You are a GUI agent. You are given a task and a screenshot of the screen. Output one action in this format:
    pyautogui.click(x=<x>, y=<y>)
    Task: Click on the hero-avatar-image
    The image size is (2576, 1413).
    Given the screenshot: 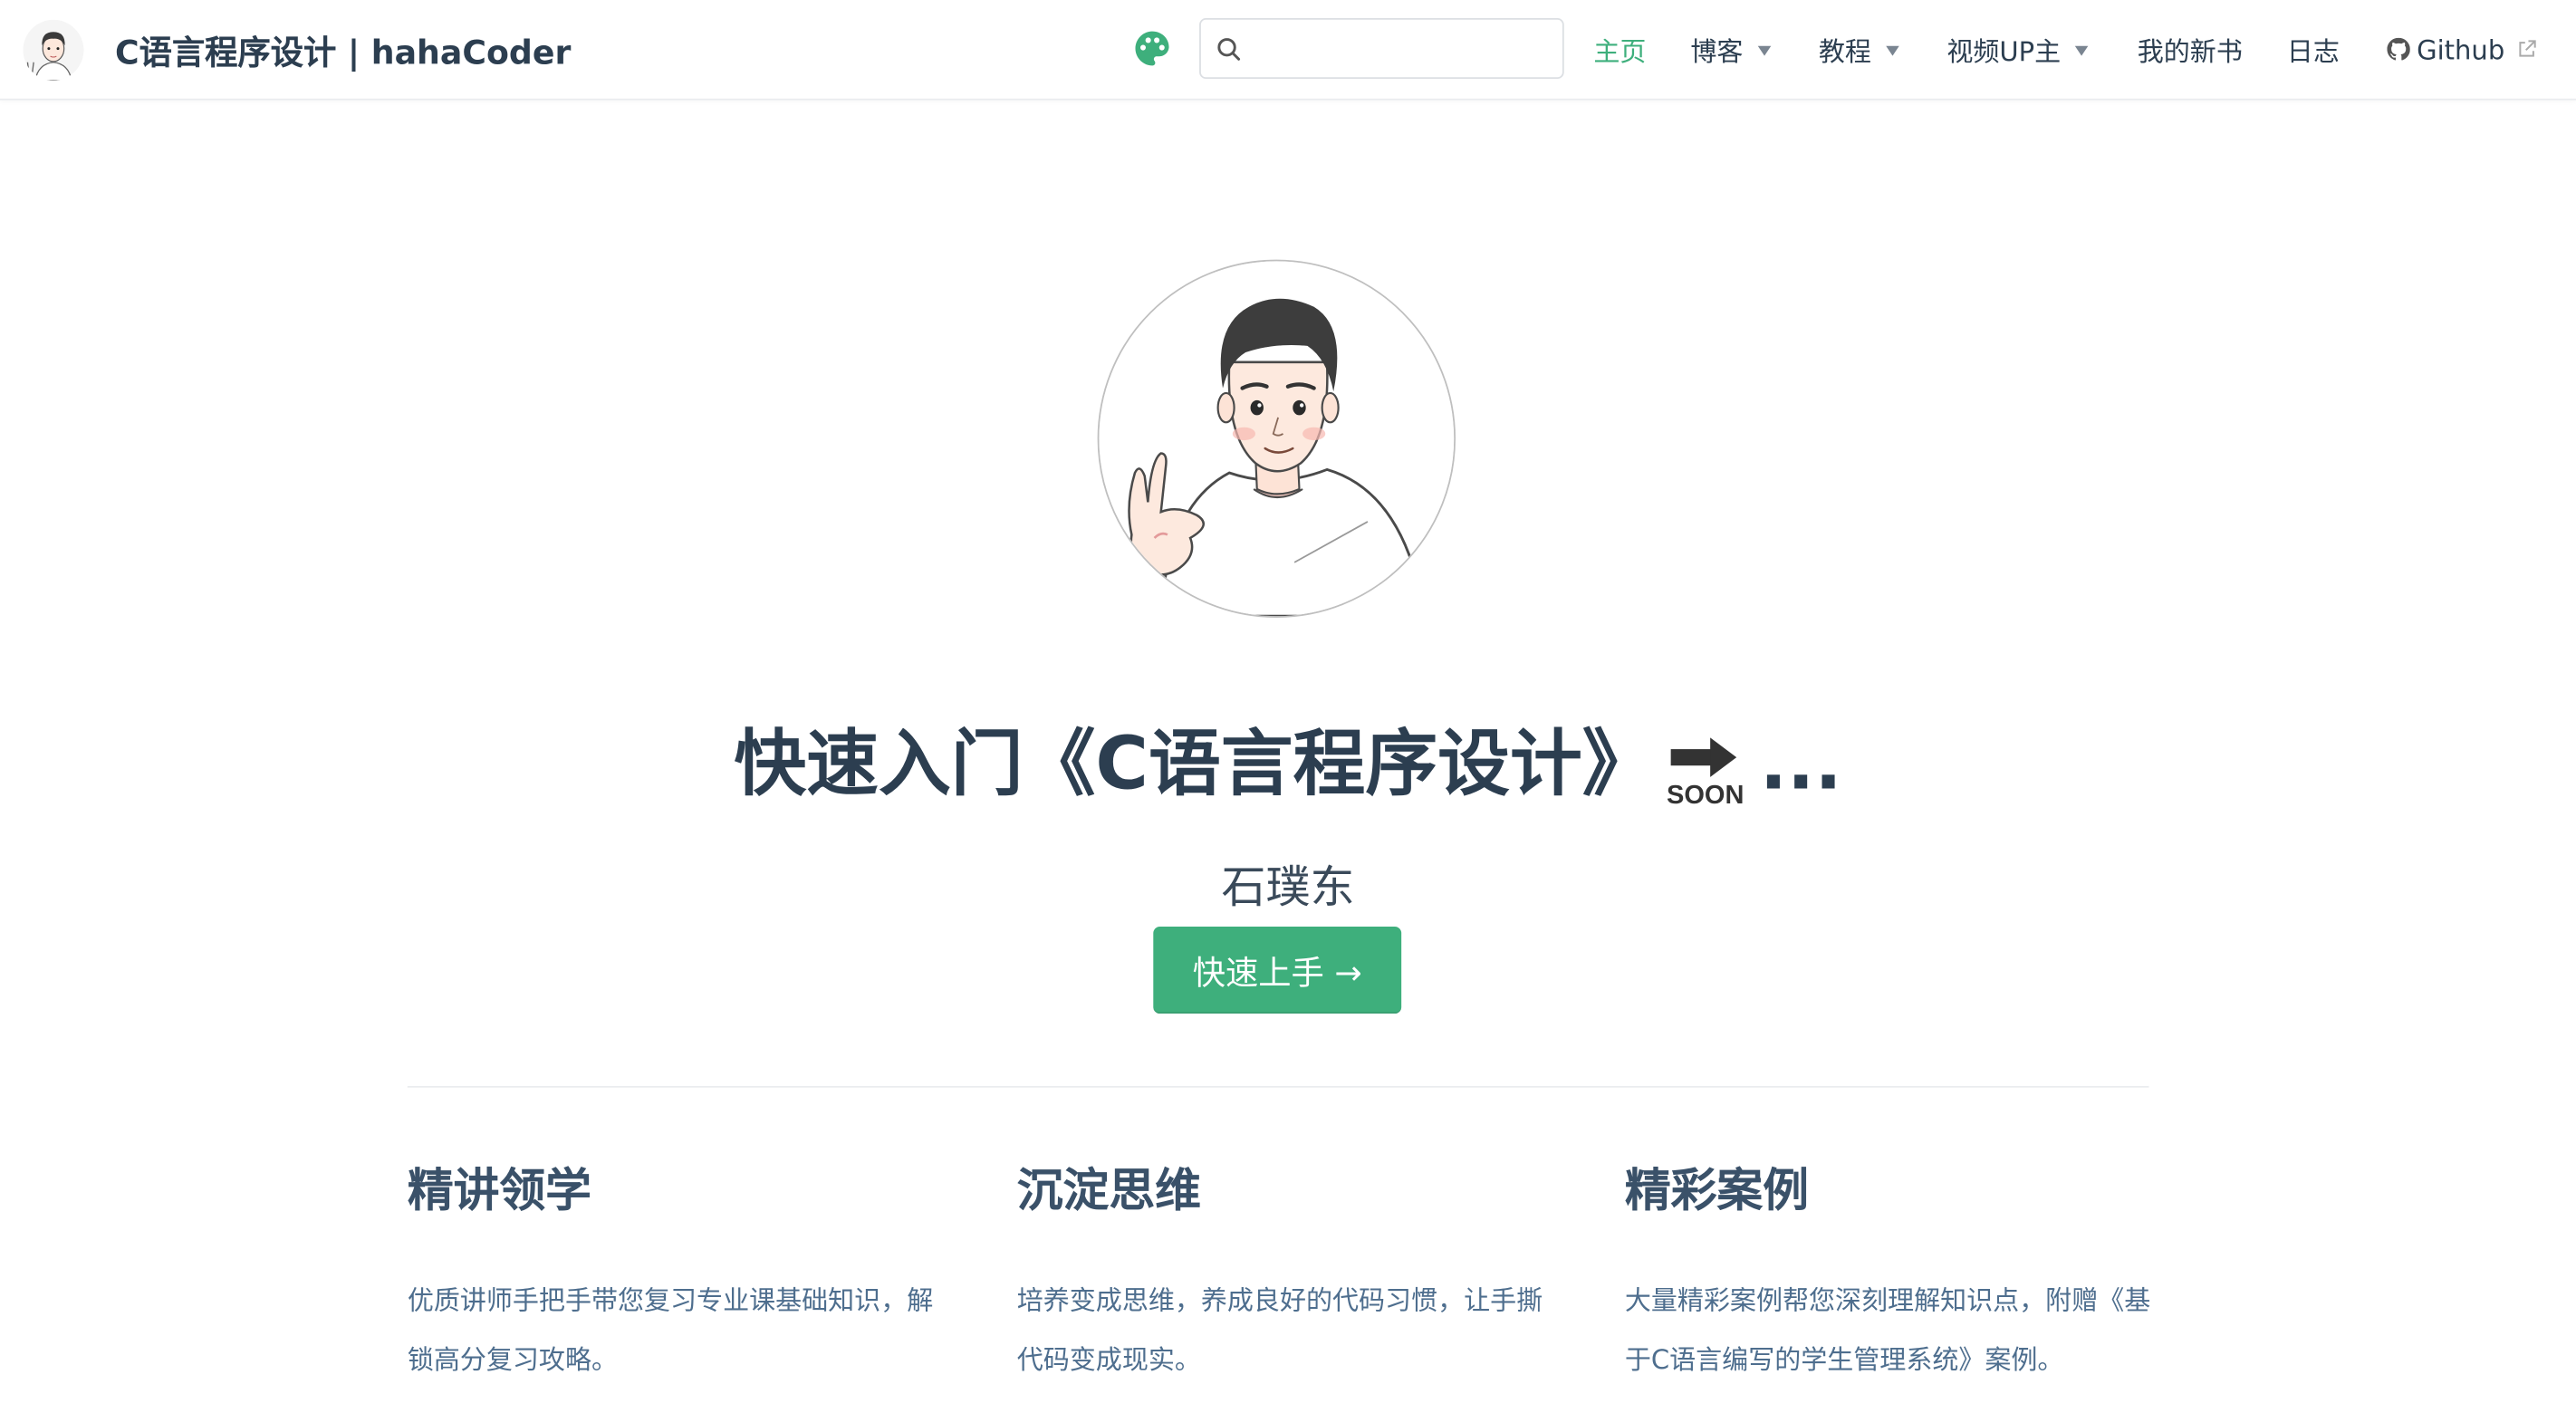 What is the action you would take?
    pyautogui.click(x=1276, y=438)
    